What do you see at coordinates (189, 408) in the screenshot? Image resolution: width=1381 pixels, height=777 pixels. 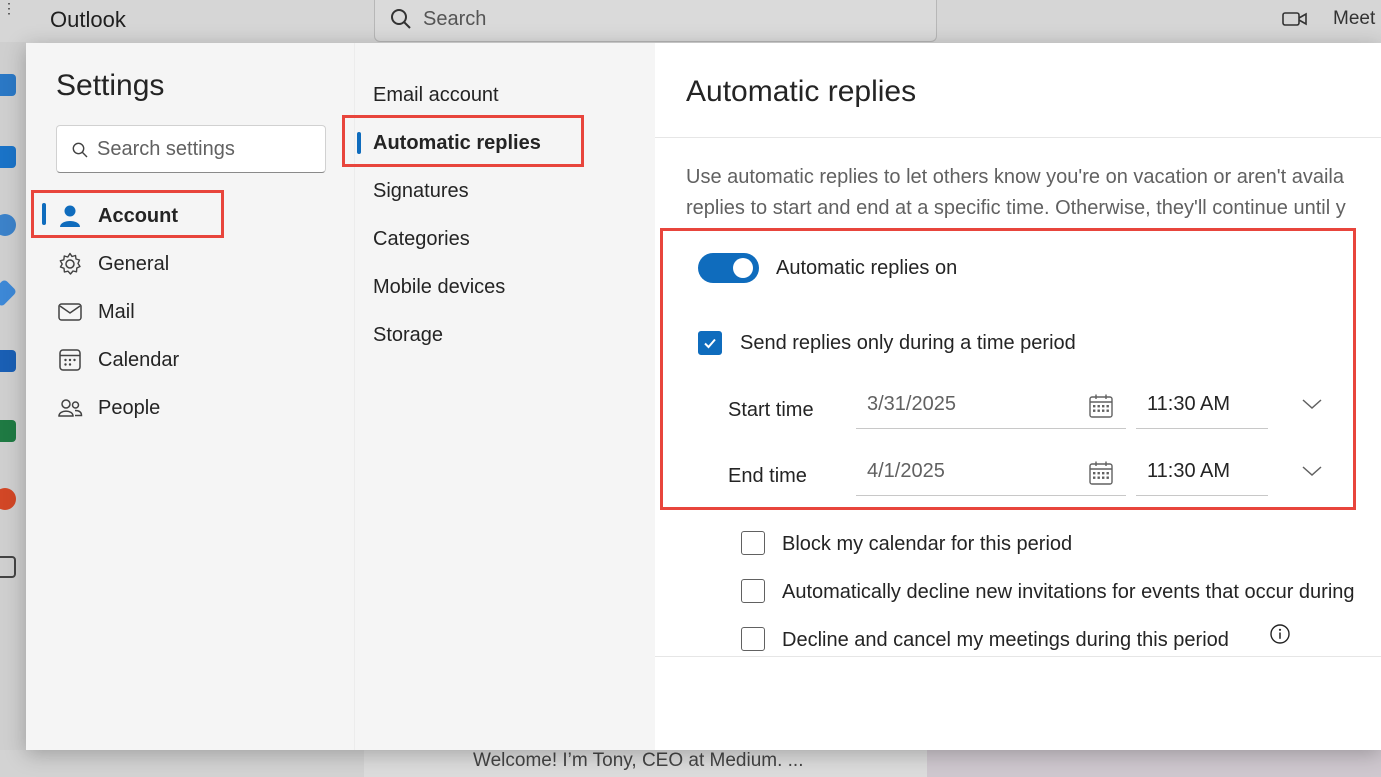 I see `nav-item-people: People` at bounding box center [189, 408].